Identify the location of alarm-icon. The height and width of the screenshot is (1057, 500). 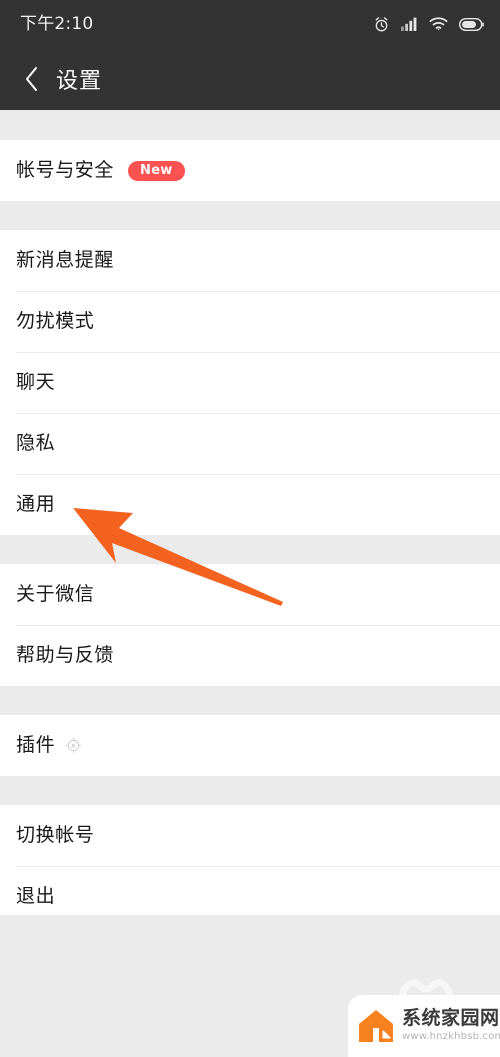
(381, 24).